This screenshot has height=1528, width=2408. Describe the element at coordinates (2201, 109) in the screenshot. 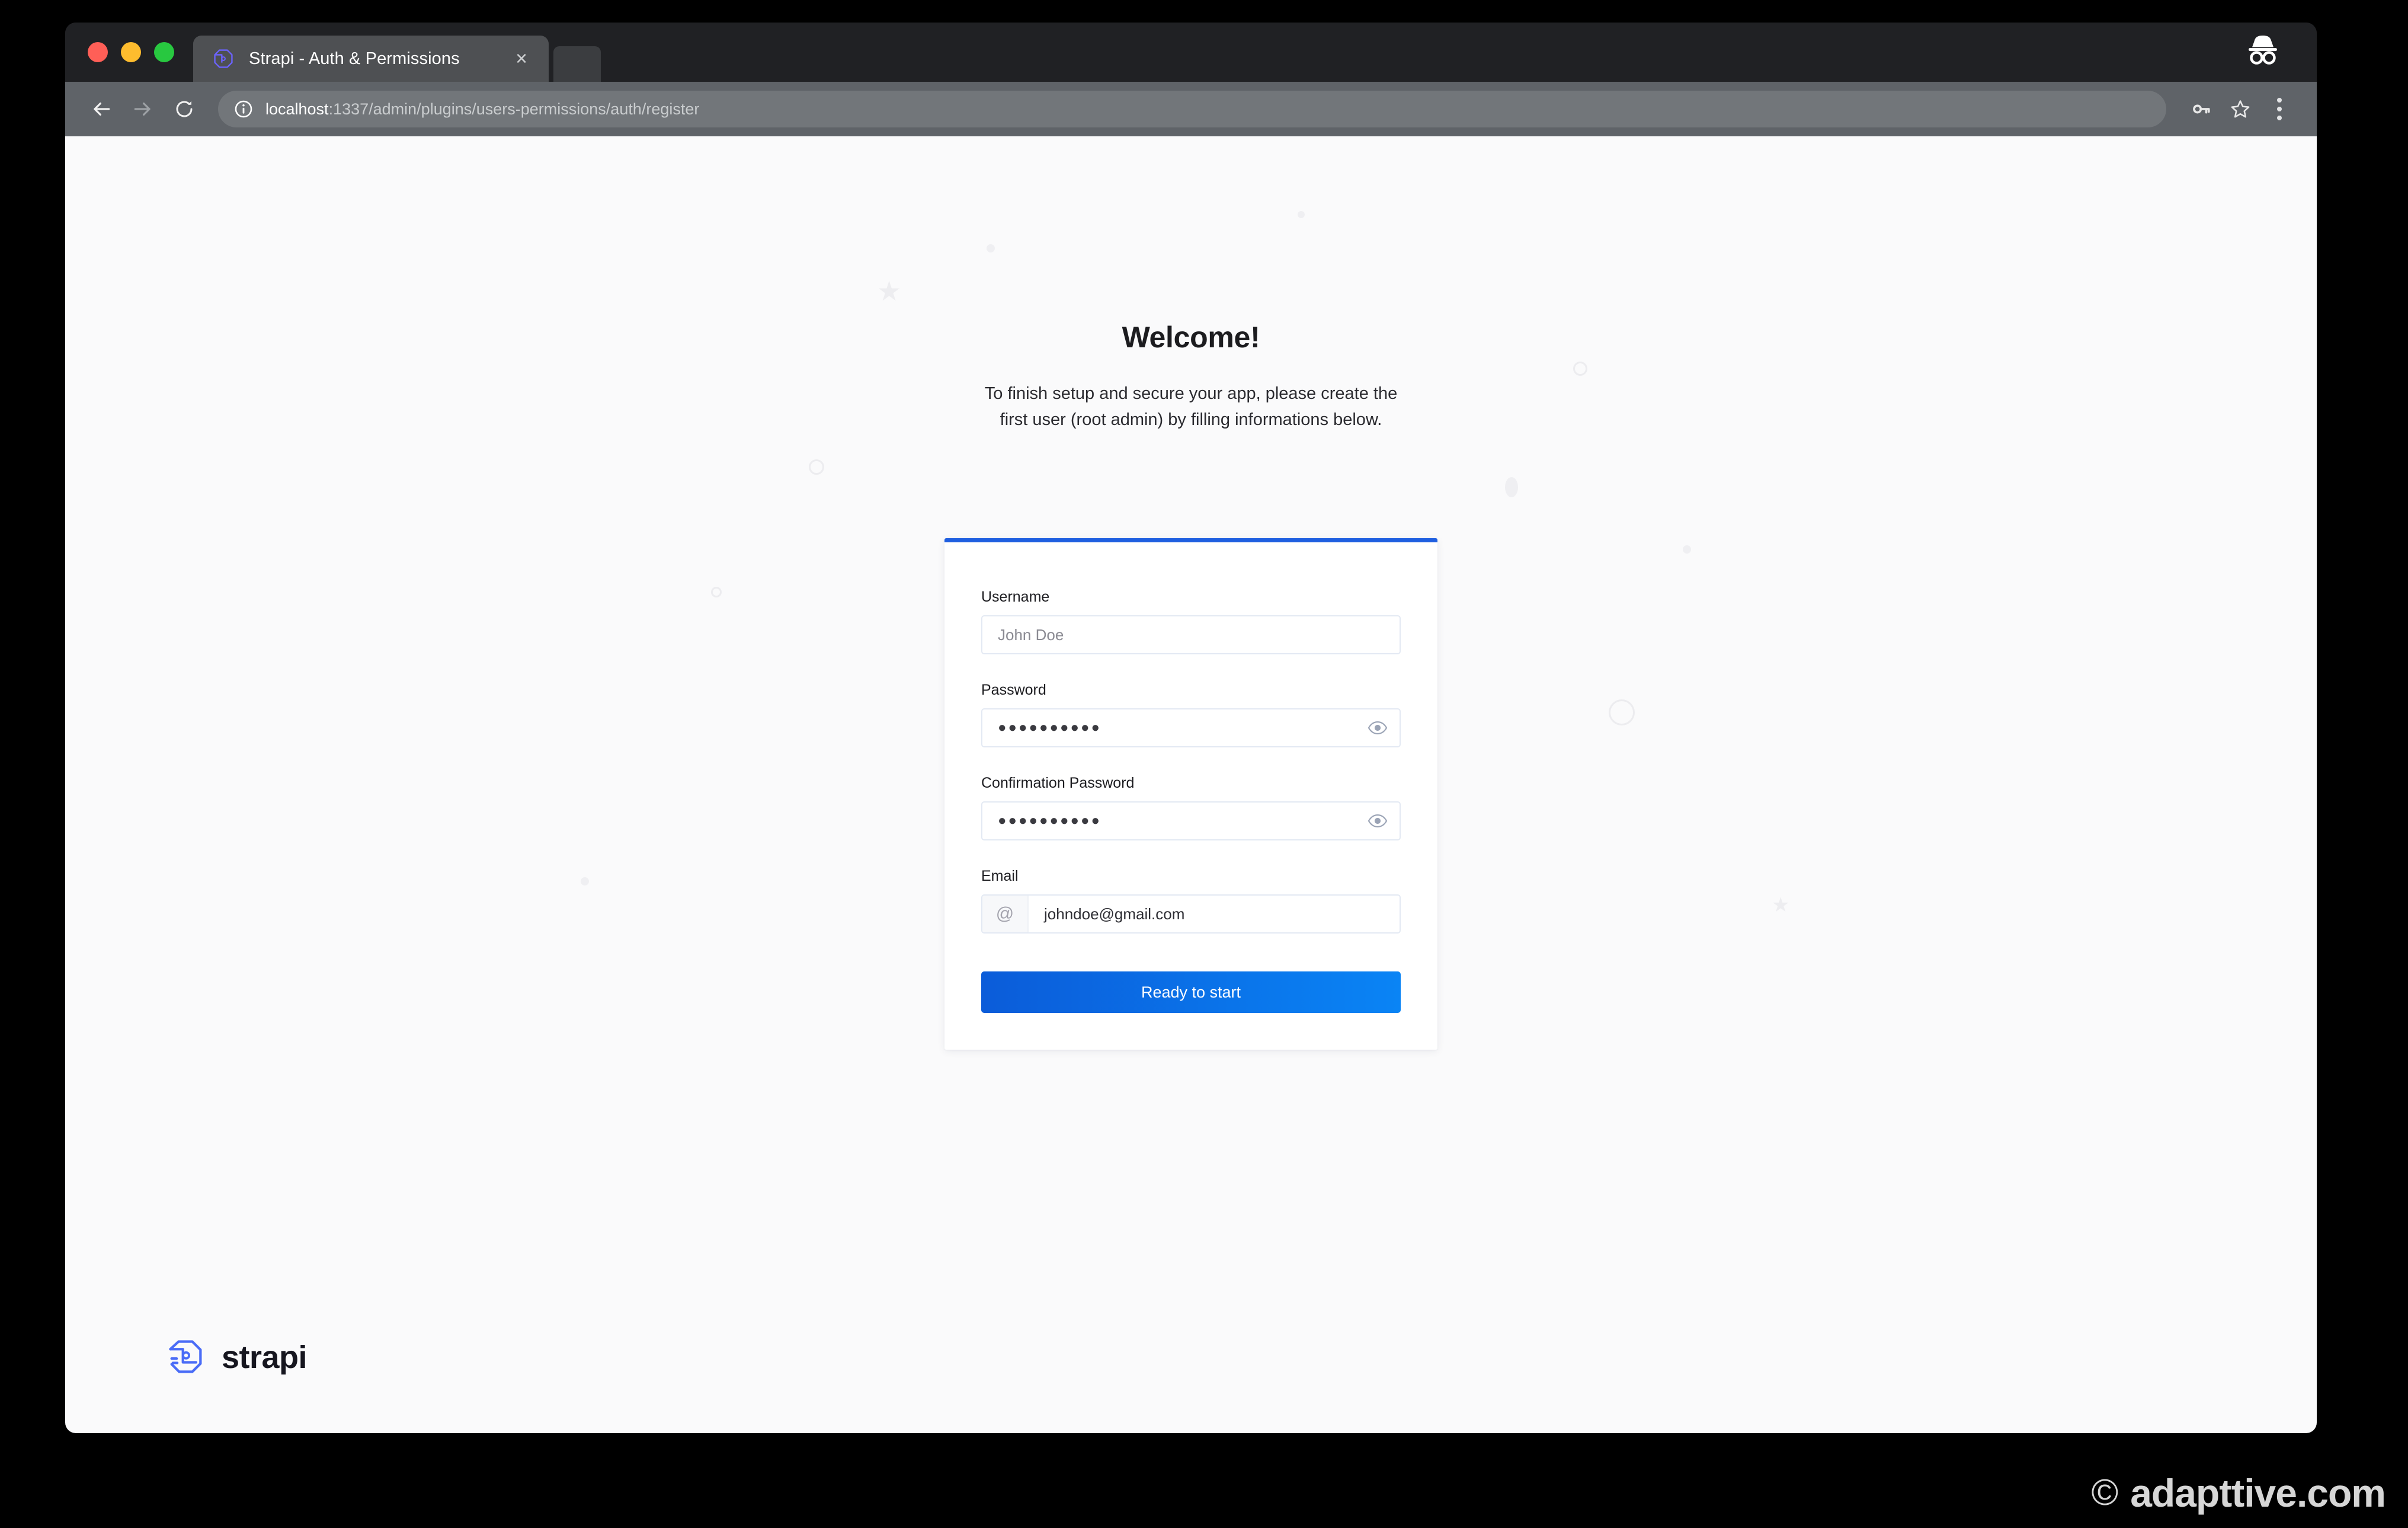

I see `password-manager-icon` at that location.